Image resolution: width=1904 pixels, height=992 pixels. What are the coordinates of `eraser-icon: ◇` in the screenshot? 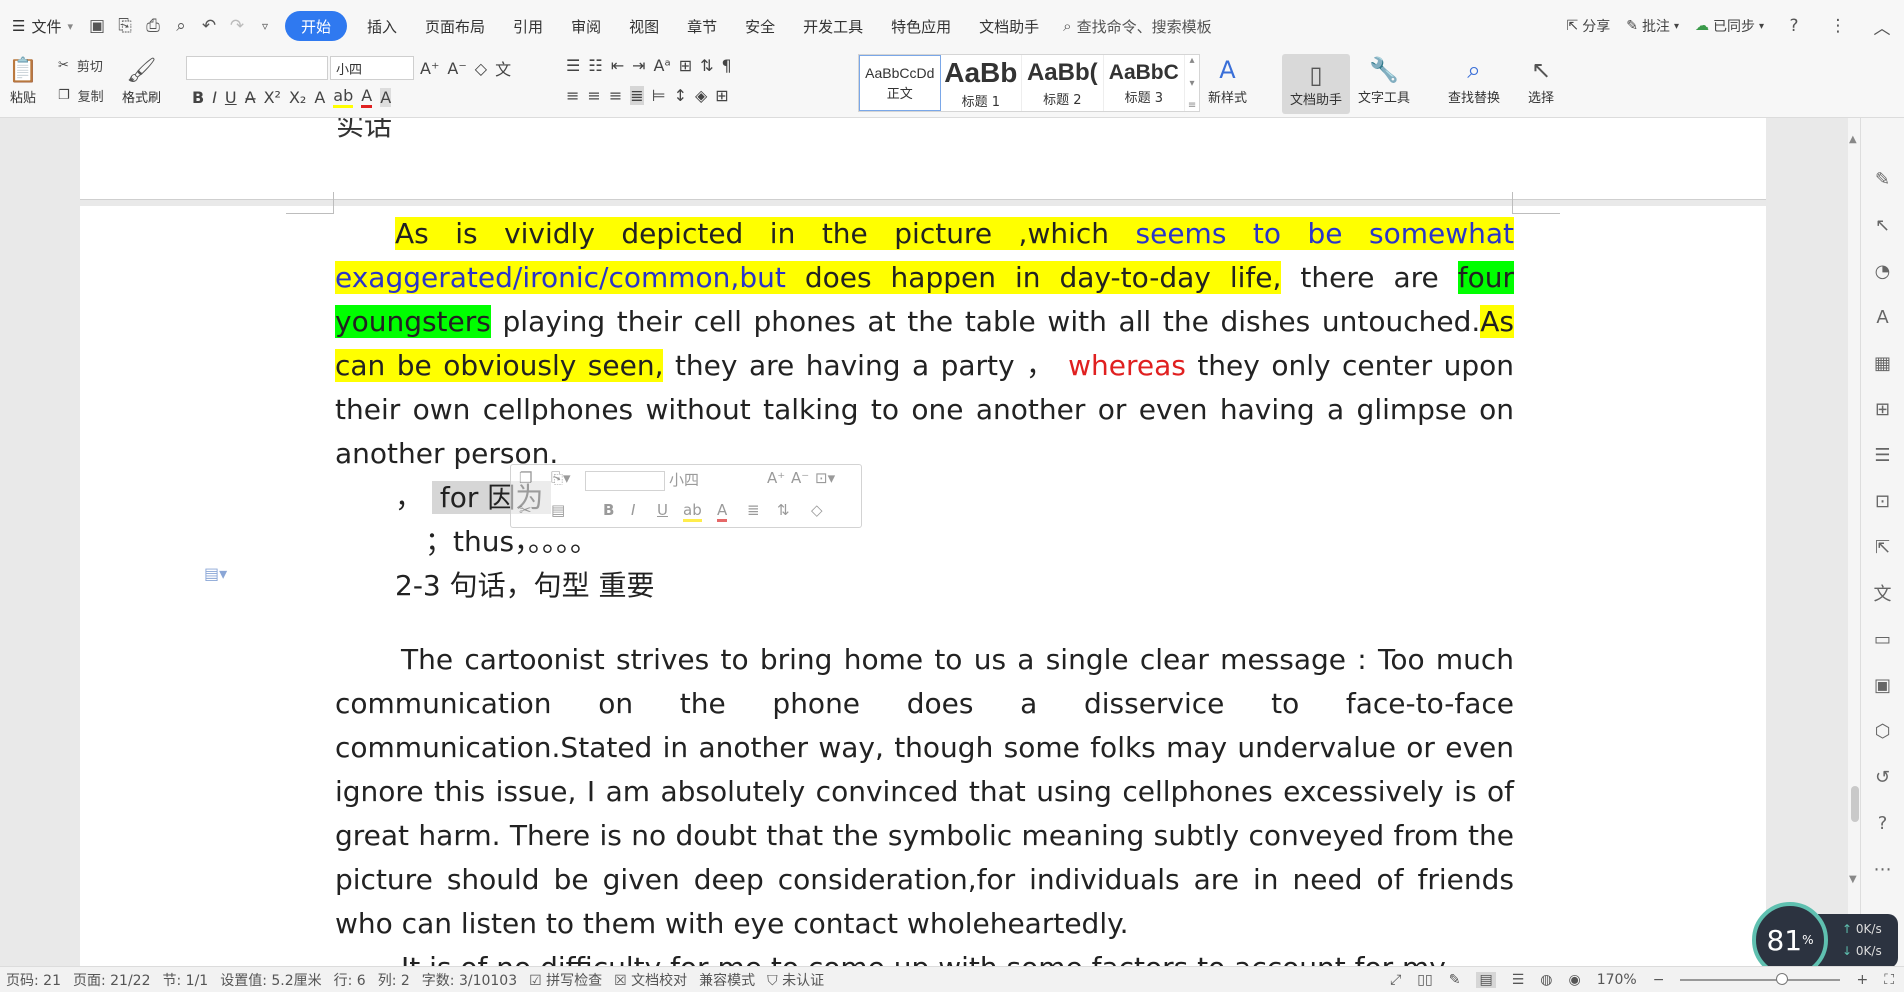 It's located at (817, 510).